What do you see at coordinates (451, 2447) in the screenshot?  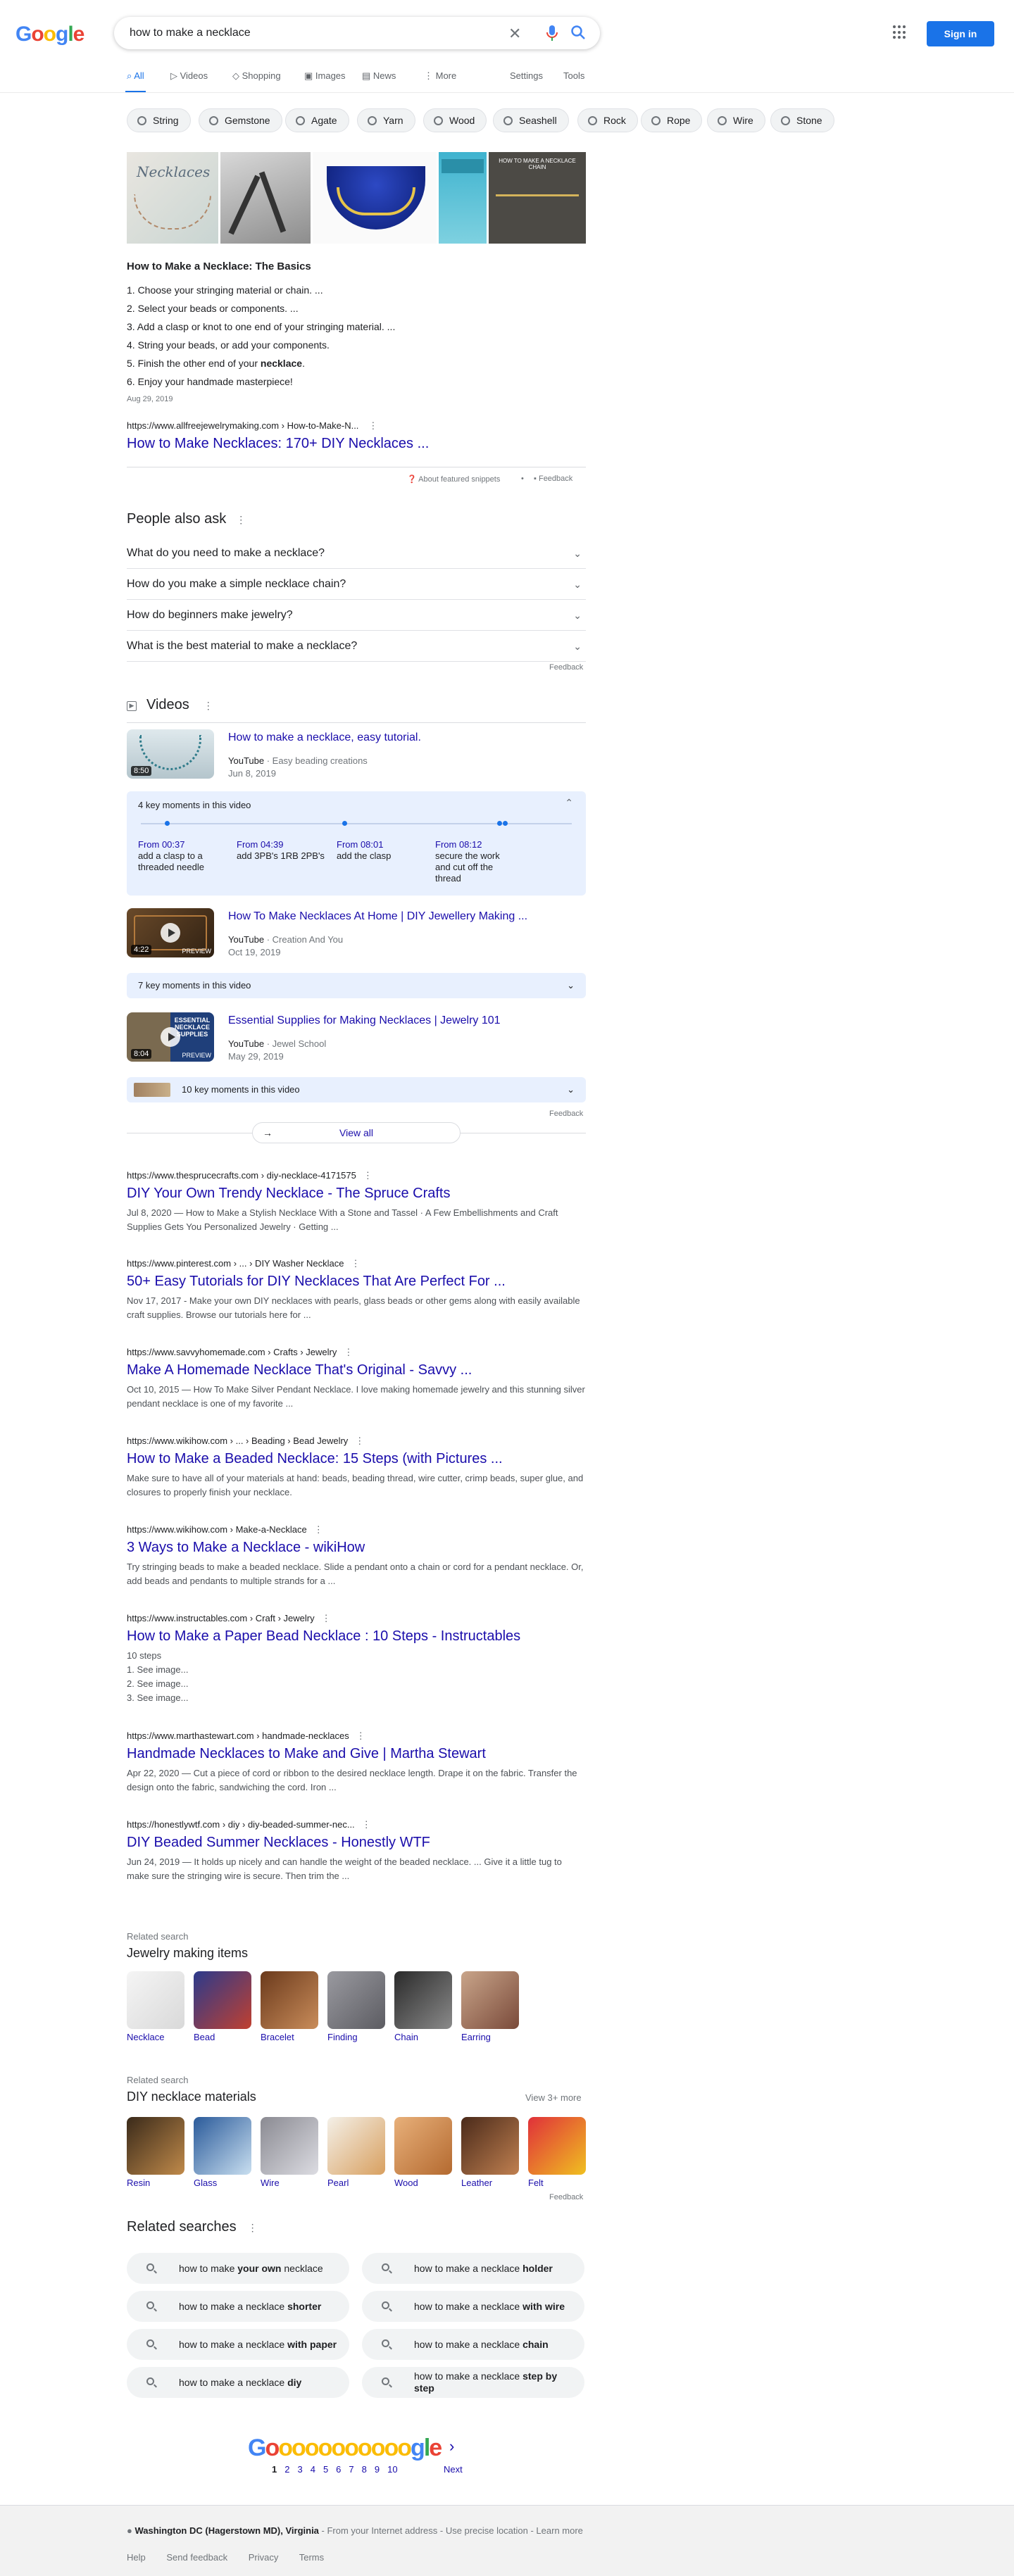 I see `chevron-right-icon: ›` at bounding box center [451, 2447].